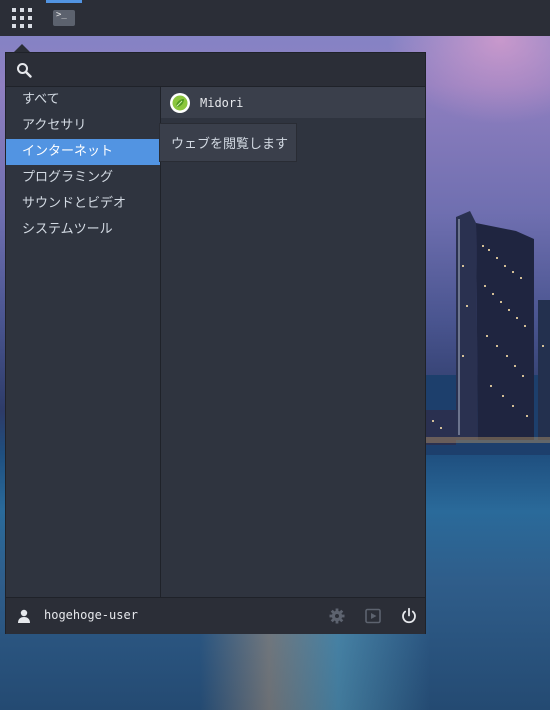 The image size is (550, 710). Describe the element at coordinates (83, 230) in the screenshot. I see `category-system-tools: システムツール` at that location.